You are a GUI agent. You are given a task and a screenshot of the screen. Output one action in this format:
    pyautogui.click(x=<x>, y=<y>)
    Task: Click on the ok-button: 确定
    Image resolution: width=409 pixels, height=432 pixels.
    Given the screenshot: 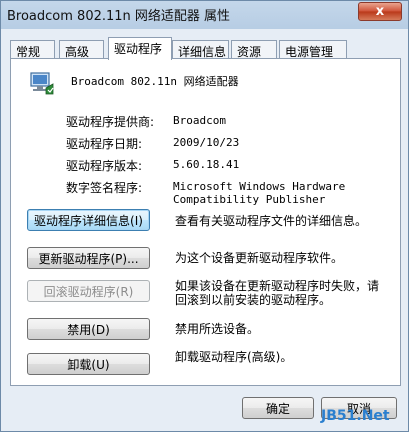 What is the action you would take?
    pyautogui.click(x=278, y=408)
    